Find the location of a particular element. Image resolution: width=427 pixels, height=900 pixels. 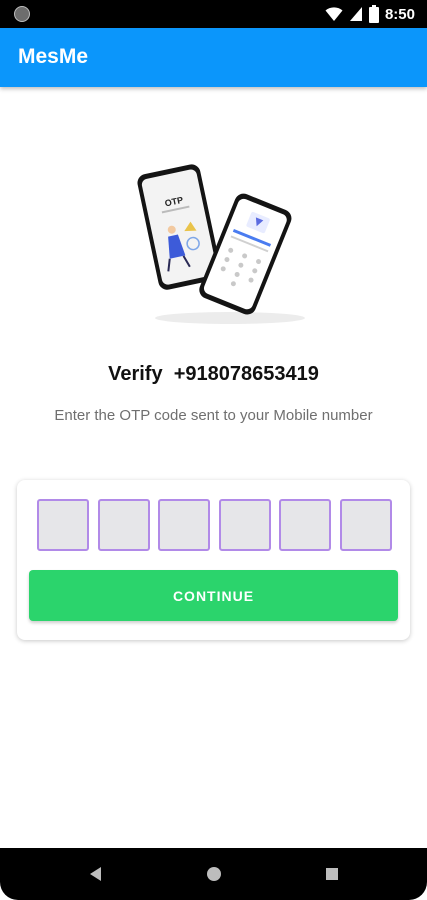

otp-phones-illustration: OTP is located at coordinates (221, 244).